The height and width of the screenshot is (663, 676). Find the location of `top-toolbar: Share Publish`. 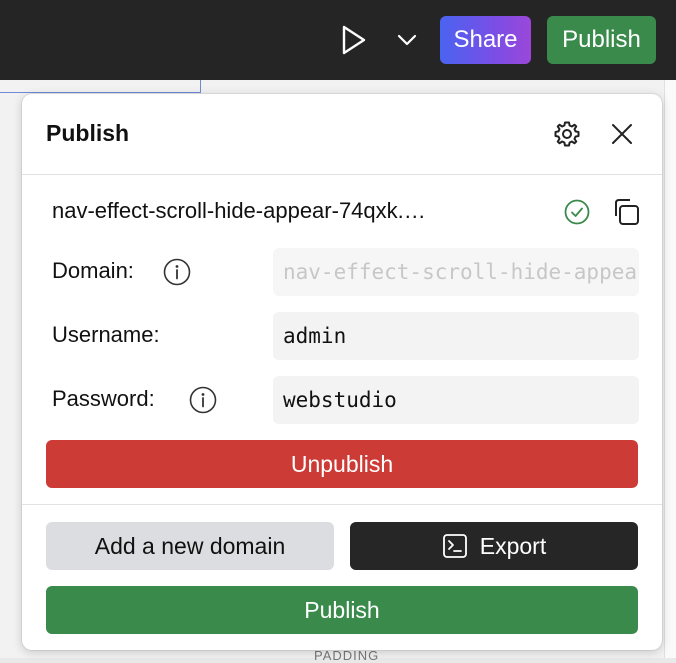

top-toolbar: Share Publish is located at coordinates (338, 40).